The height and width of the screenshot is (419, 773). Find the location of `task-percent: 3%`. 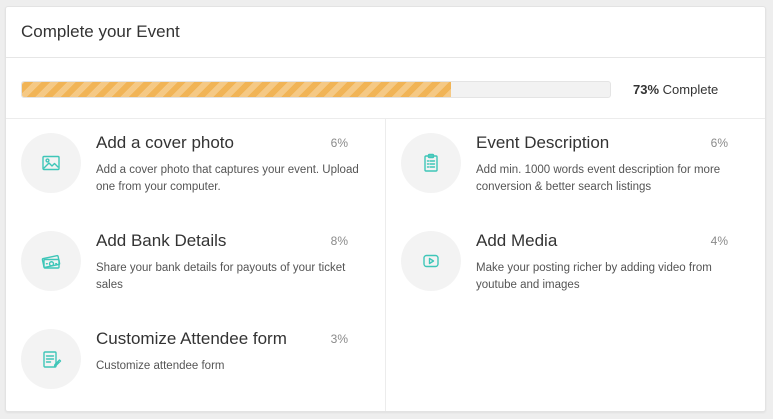

task-percent: 3% is located at coordinates (339, 339).